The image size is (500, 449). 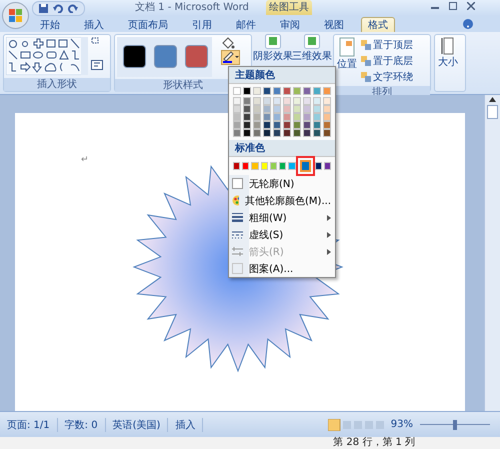 What do you see at coordinates (374, 443) in the screenshot?
I see `cursor-position: 第 28 行，第 1 列` at bounding box center [374, 443].